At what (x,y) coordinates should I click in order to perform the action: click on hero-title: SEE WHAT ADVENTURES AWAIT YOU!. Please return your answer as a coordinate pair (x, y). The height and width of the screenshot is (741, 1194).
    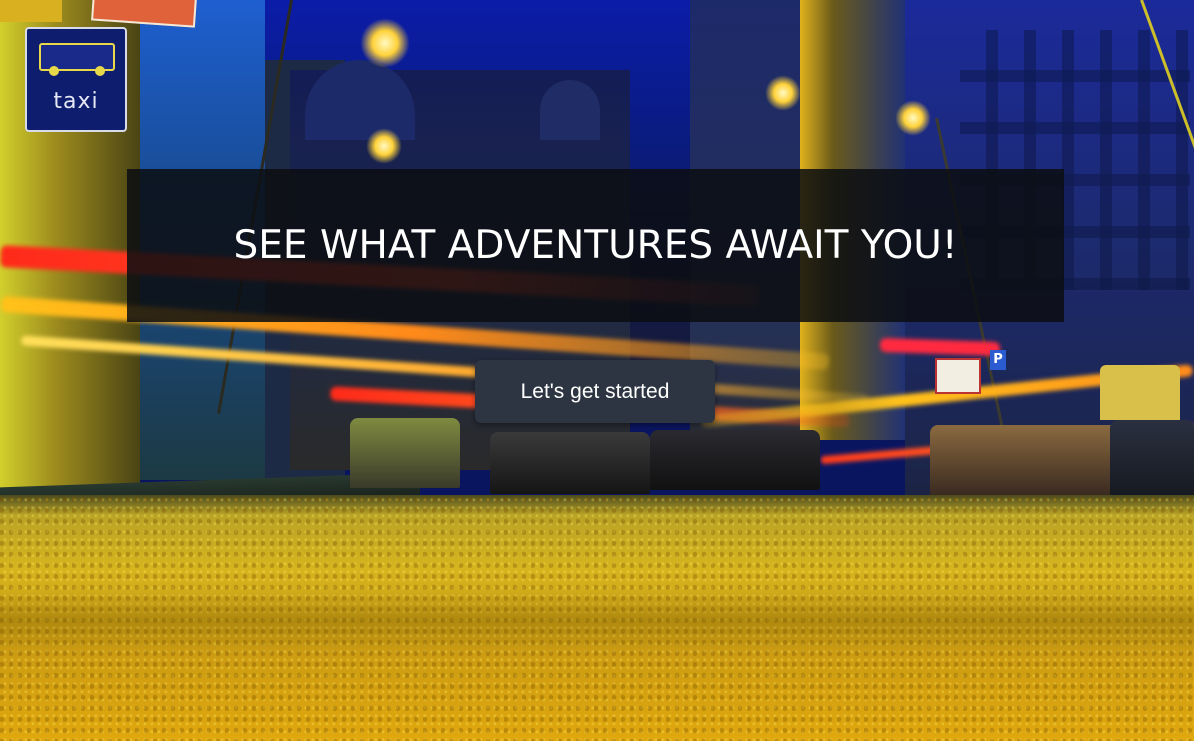
    Looking at the image, I should click on (595, 245).